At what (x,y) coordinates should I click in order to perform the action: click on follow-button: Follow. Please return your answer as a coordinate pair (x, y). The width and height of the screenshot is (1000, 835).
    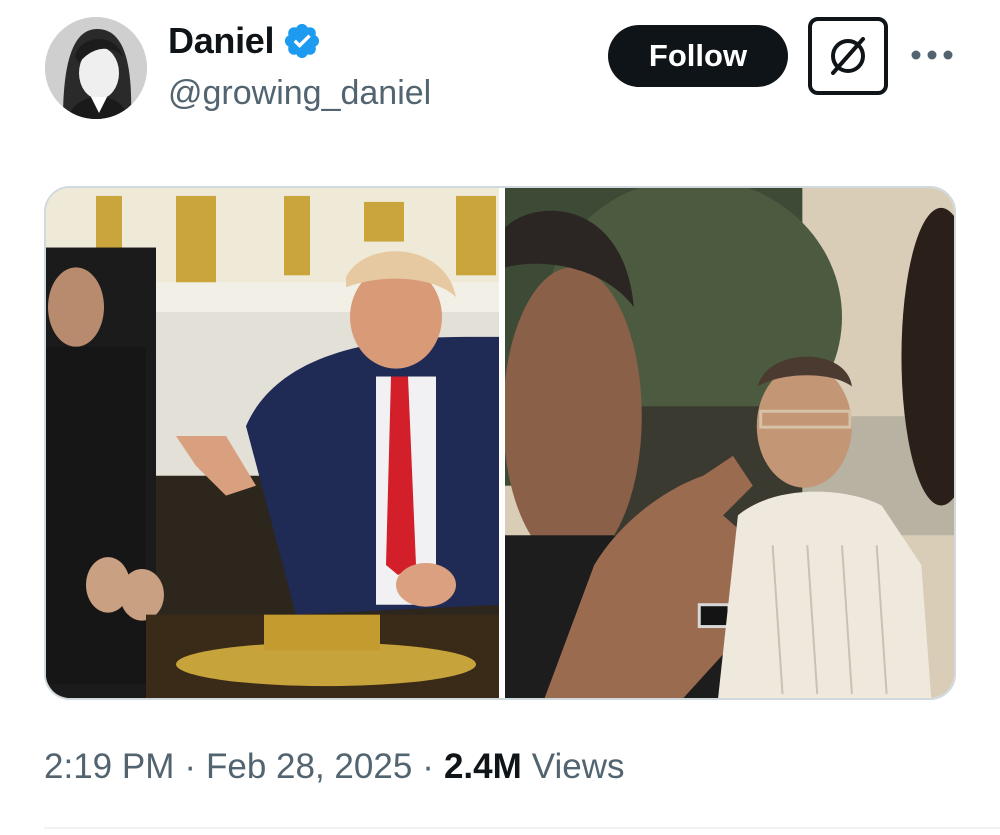
    Looking at the image, I should click on (698, 56).